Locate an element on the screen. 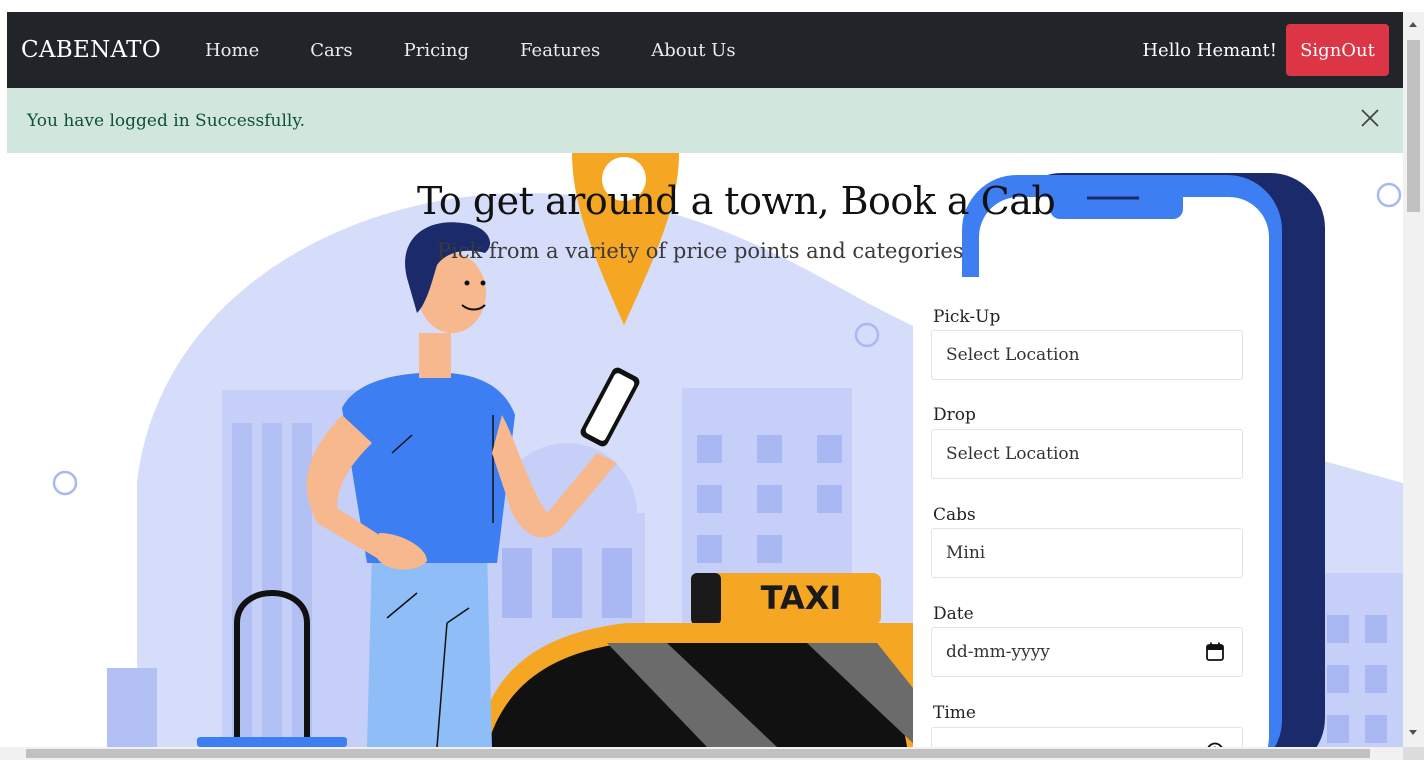 Image resolution: width=1424 pixels, height=760 pixels. taxi-sign: TAXI is located at coordinates (801, 598).